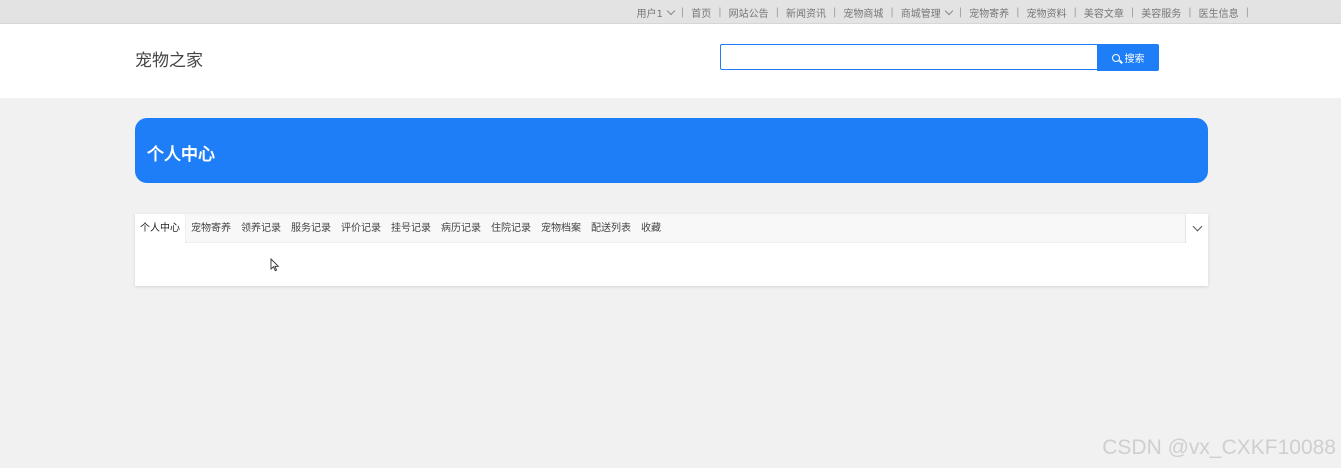 The height and width of the screenshot is (468, 1341). What do you see at coordinates (1161, 12) in the screenshot?
I see `nav-beauty-services: 美容服务` at bounding box center [1161, 12].